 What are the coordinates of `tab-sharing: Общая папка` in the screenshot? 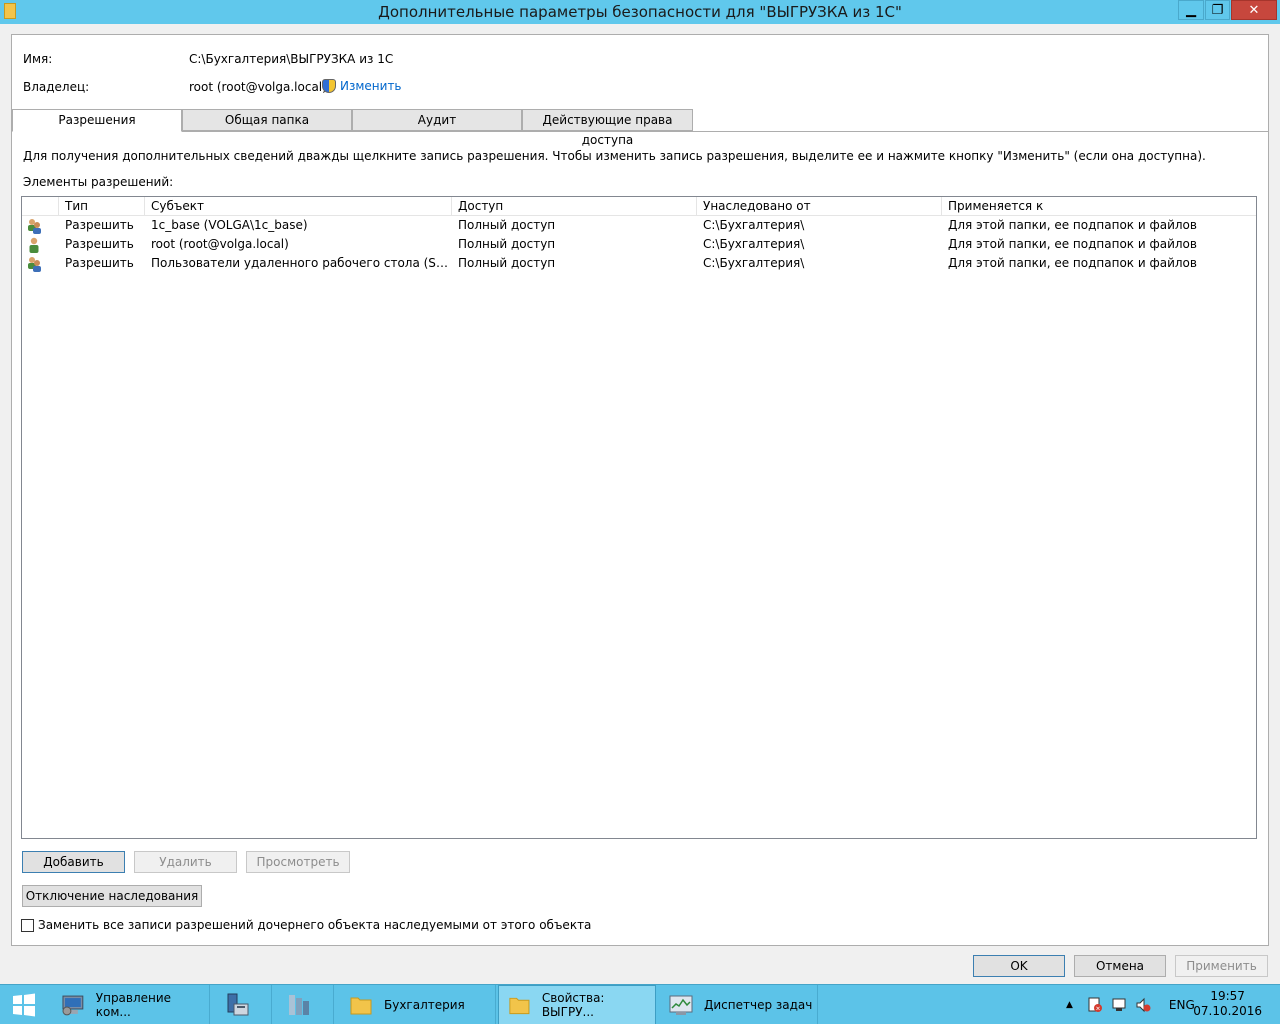 It's located at (267, 120).